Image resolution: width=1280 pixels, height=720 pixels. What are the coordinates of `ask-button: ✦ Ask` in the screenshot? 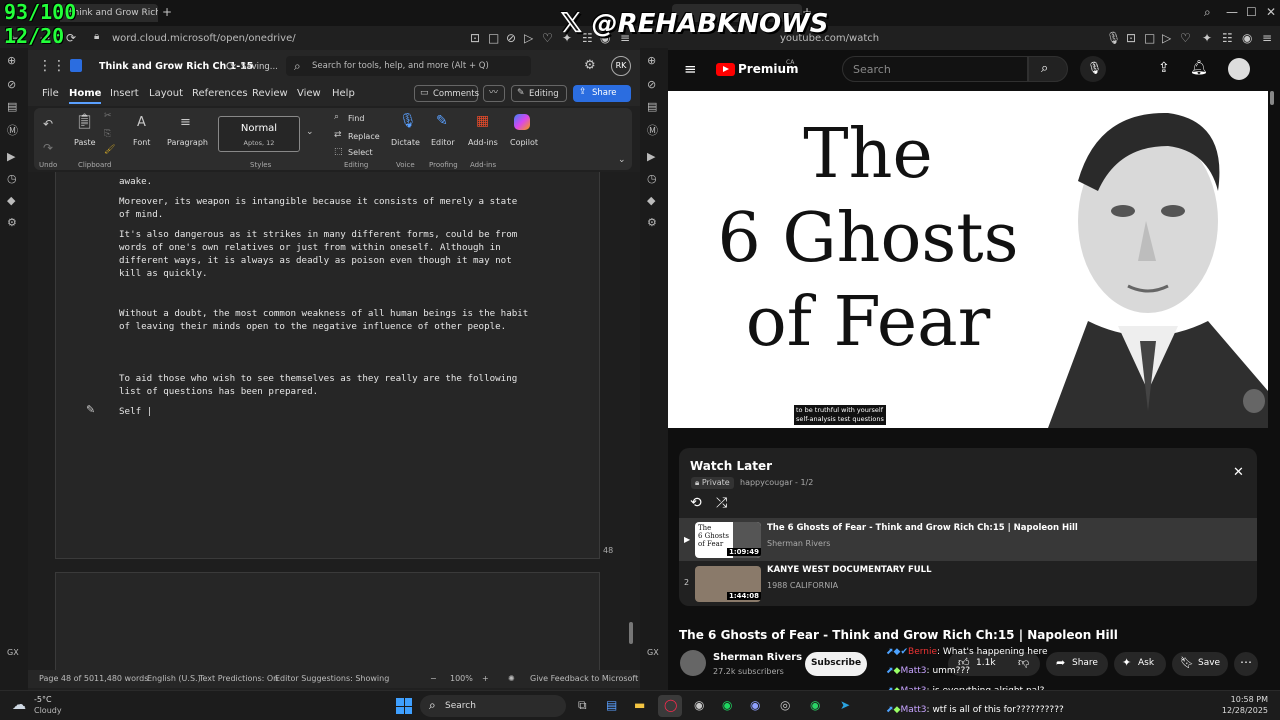 It's located at (1140, 664).